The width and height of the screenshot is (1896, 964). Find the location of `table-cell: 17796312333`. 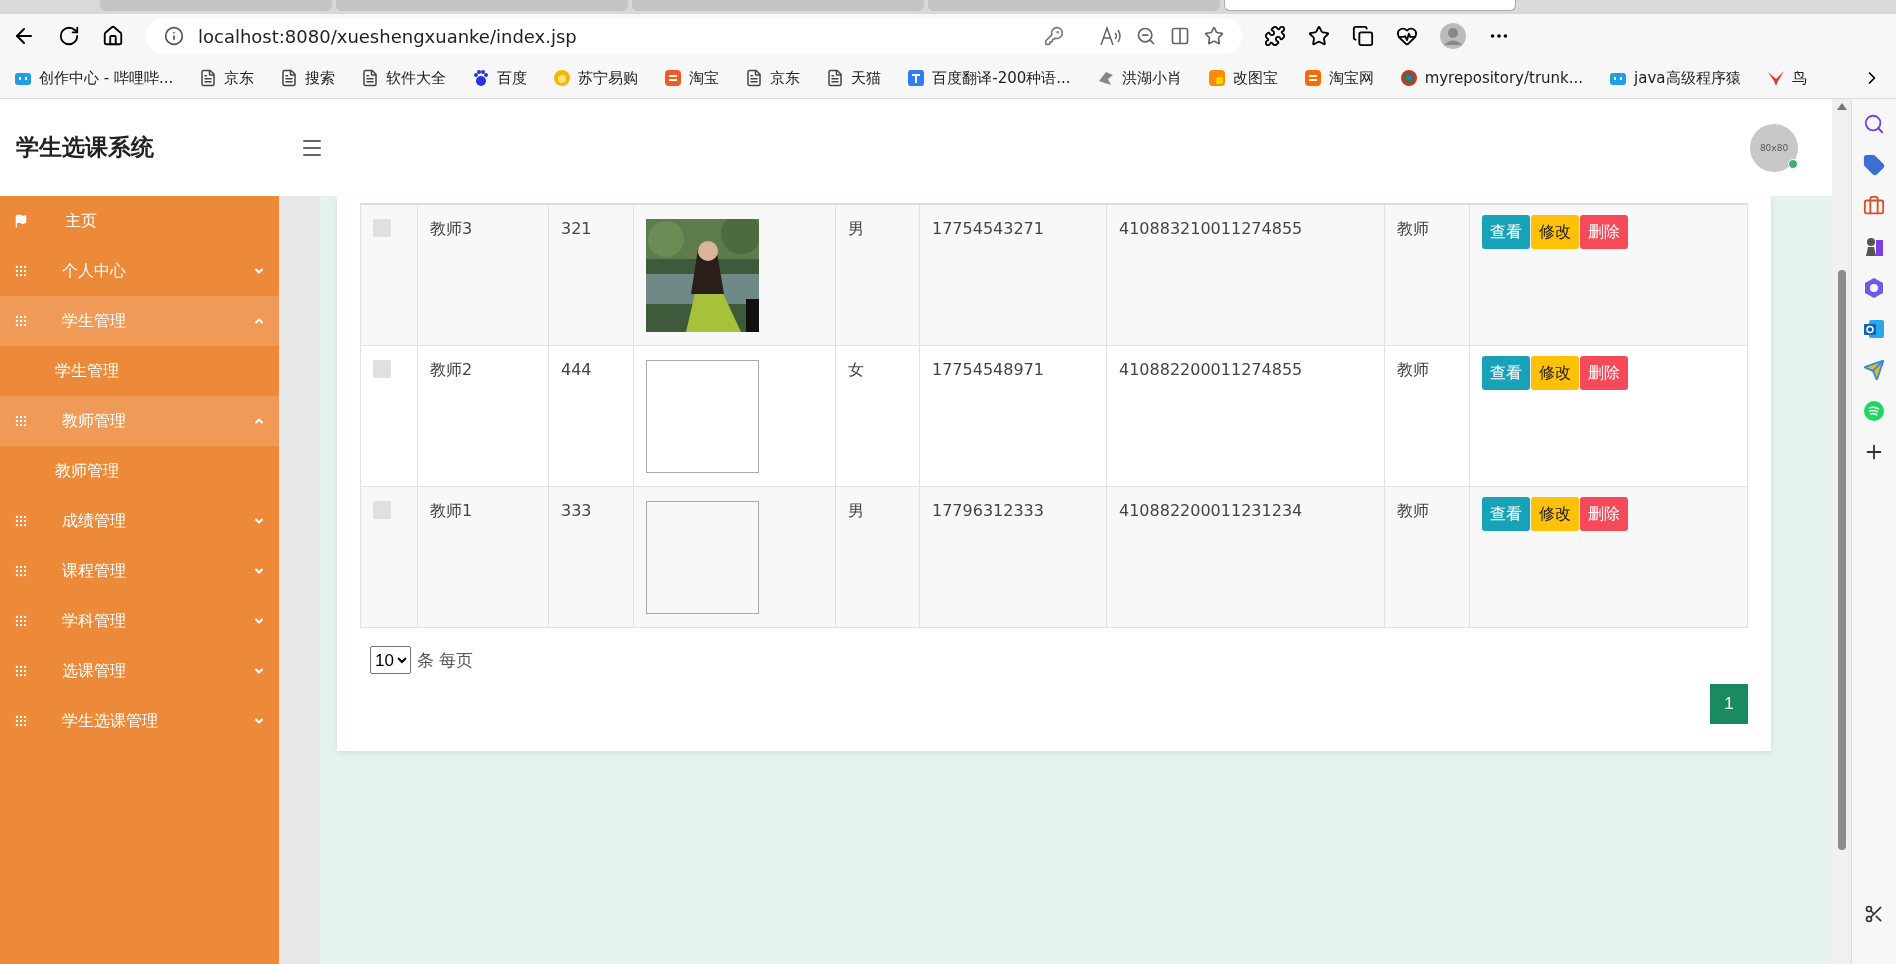

table-cell: 17796312333 is located at coordinates (988, 510).